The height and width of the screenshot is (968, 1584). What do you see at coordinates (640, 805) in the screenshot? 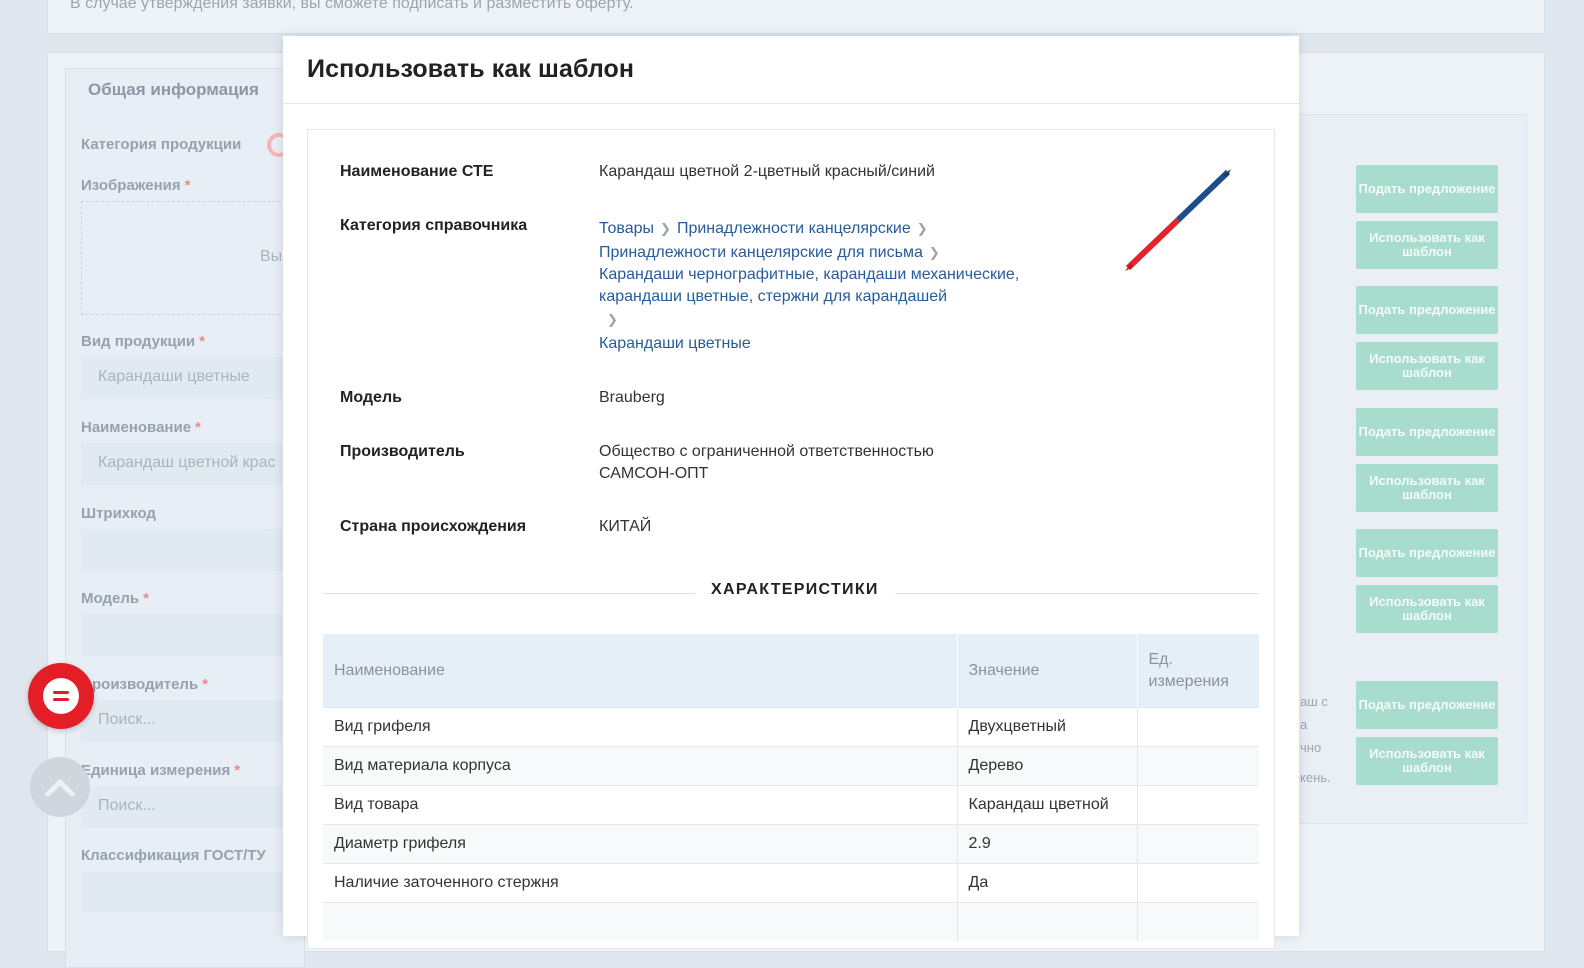
I see `cell-name: Вид товара` at bounding box center [640, 805].